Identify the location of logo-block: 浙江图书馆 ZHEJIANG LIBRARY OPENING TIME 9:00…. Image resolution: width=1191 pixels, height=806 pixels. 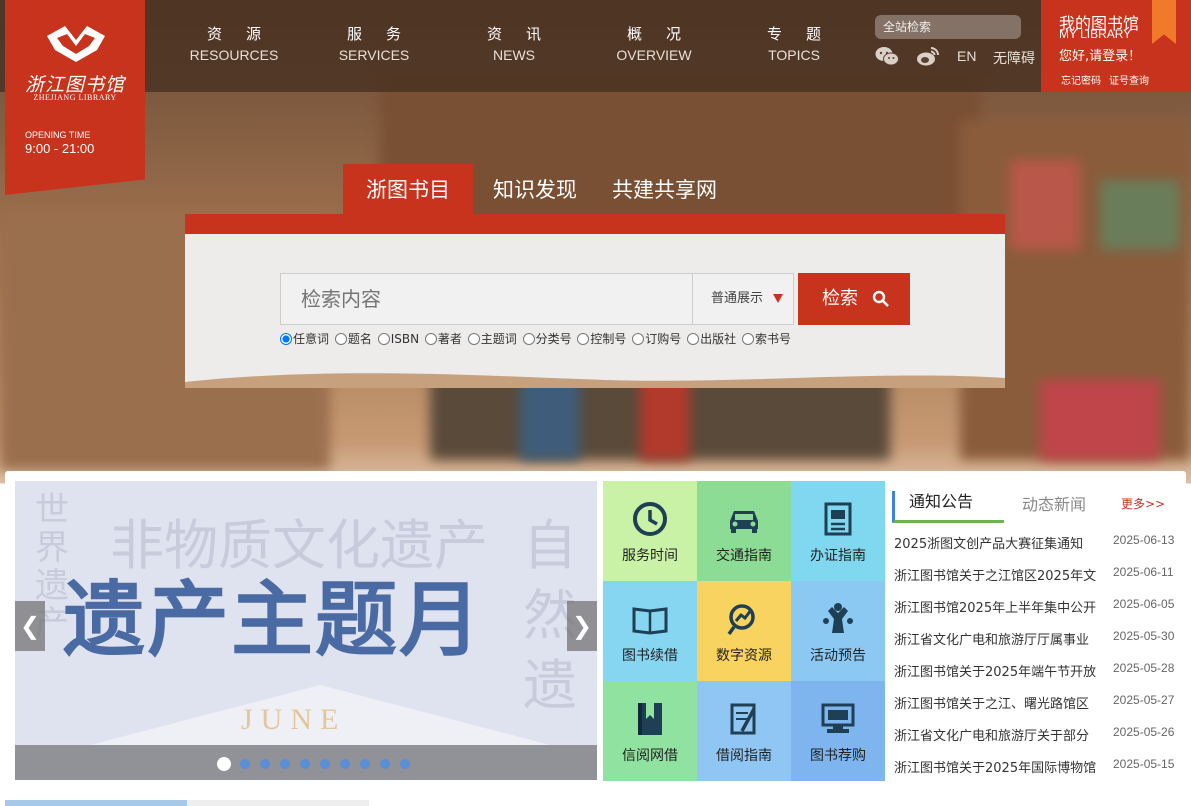
(75, 97).